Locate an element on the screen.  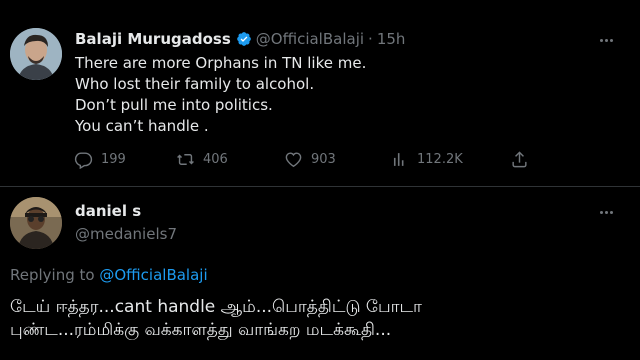
share-button is located at coordinates (519, 159).